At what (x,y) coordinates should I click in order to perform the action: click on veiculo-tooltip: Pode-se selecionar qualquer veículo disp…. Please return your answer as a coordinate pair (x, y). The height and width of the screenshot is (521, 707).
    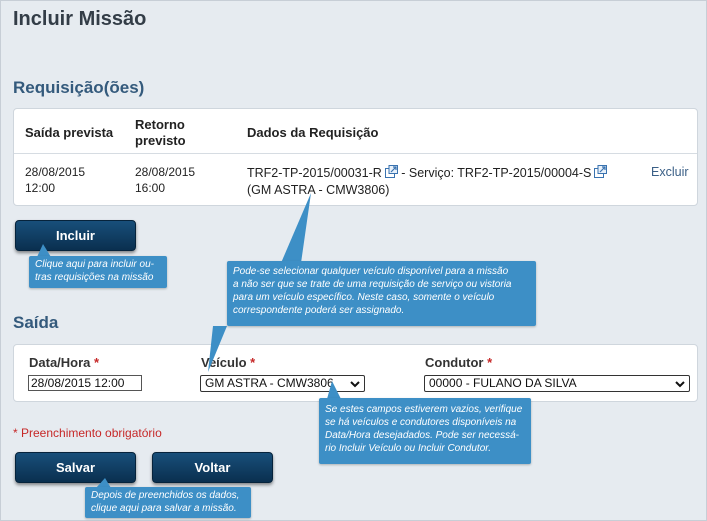
    Looking at the image, I should click on (381, 293).